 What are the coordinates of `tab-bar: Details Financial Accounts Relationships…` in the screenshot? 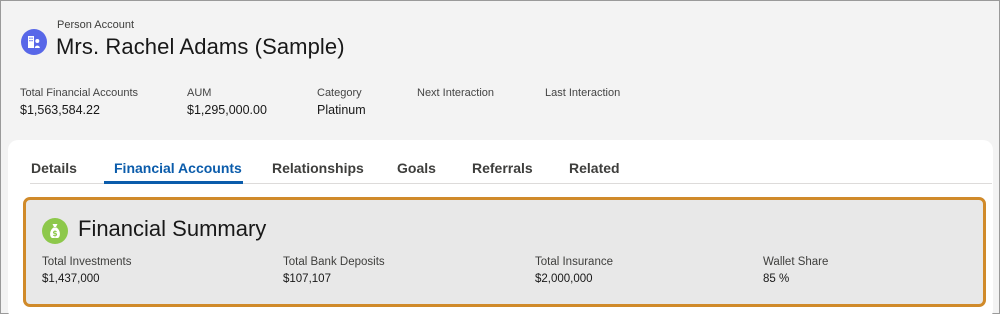 It's located at (511, 162).